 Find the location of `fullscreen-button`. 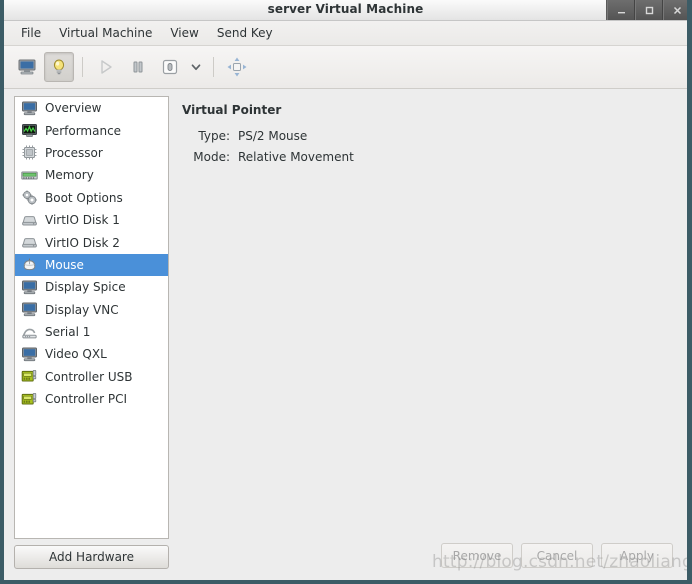

fullscreen-button is located at coordinates (237, 67).